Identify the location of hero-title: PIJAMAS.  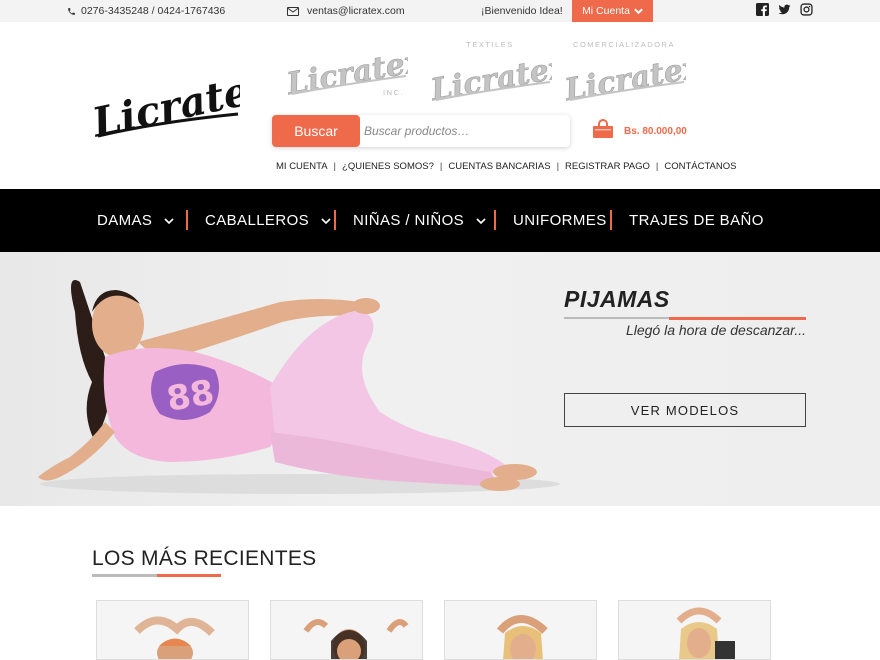
(617, 299).